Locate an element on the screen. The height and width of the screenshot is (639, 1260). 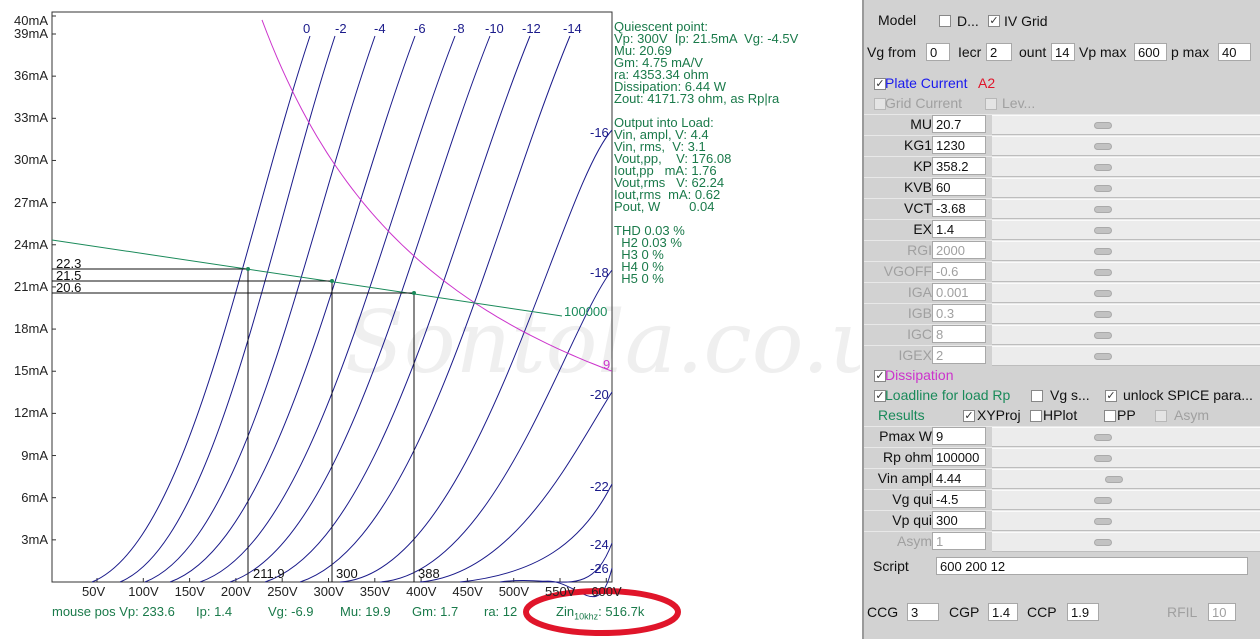
operating-point is located at coordinates (248, 269).